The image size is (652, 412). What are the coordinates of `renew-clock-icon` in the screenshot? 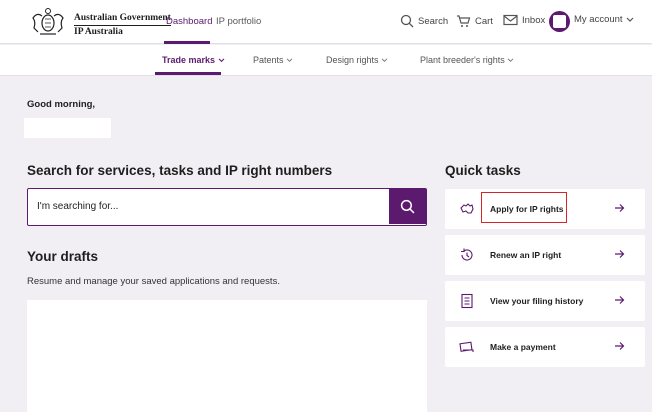 It's located at (467, 254).